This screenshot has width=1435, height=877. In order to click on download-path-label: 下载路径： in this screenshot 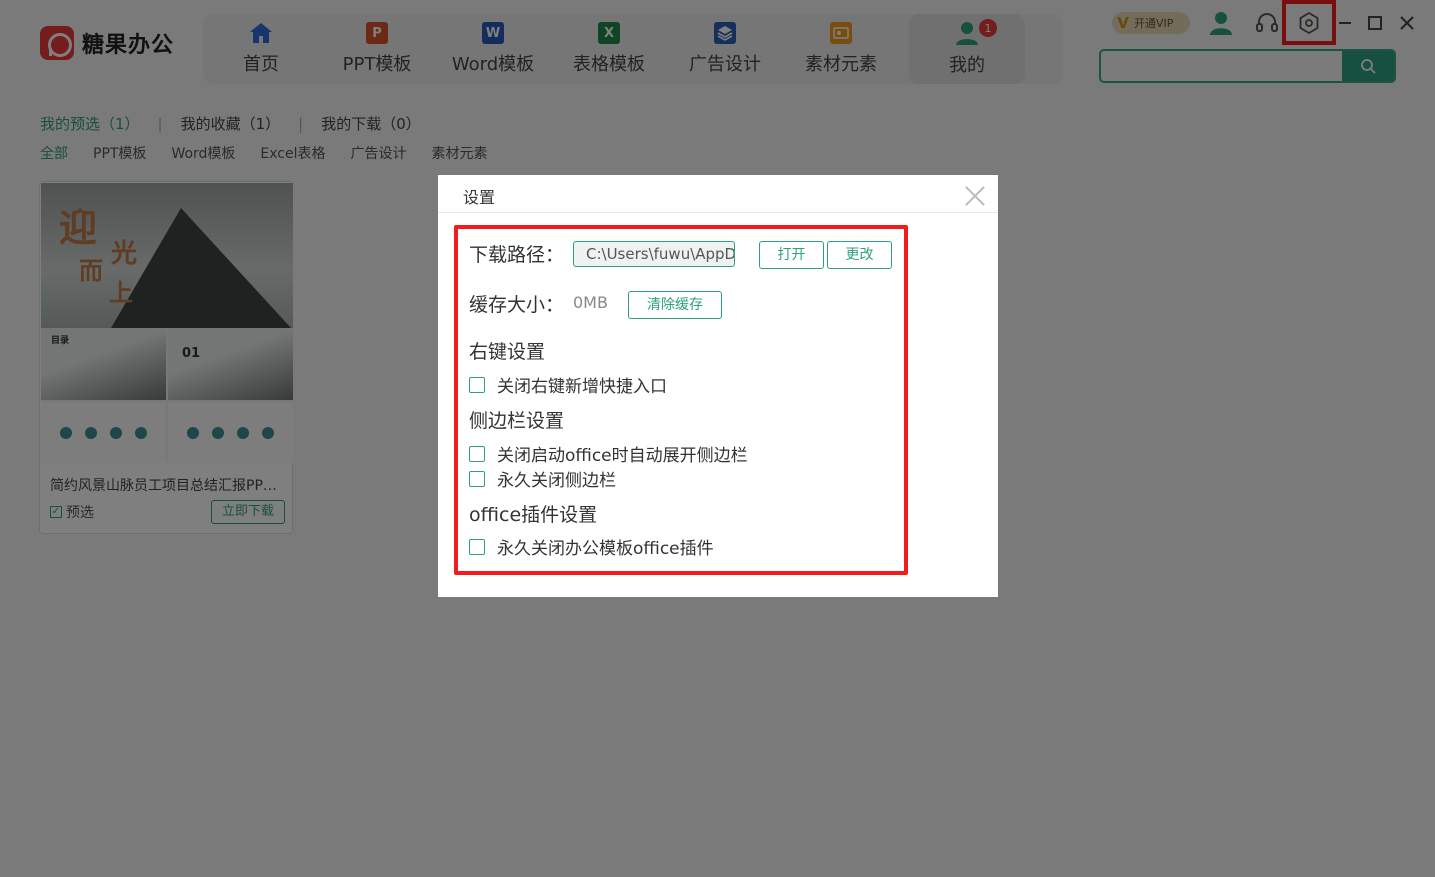, I will do `click(517, 255)`.